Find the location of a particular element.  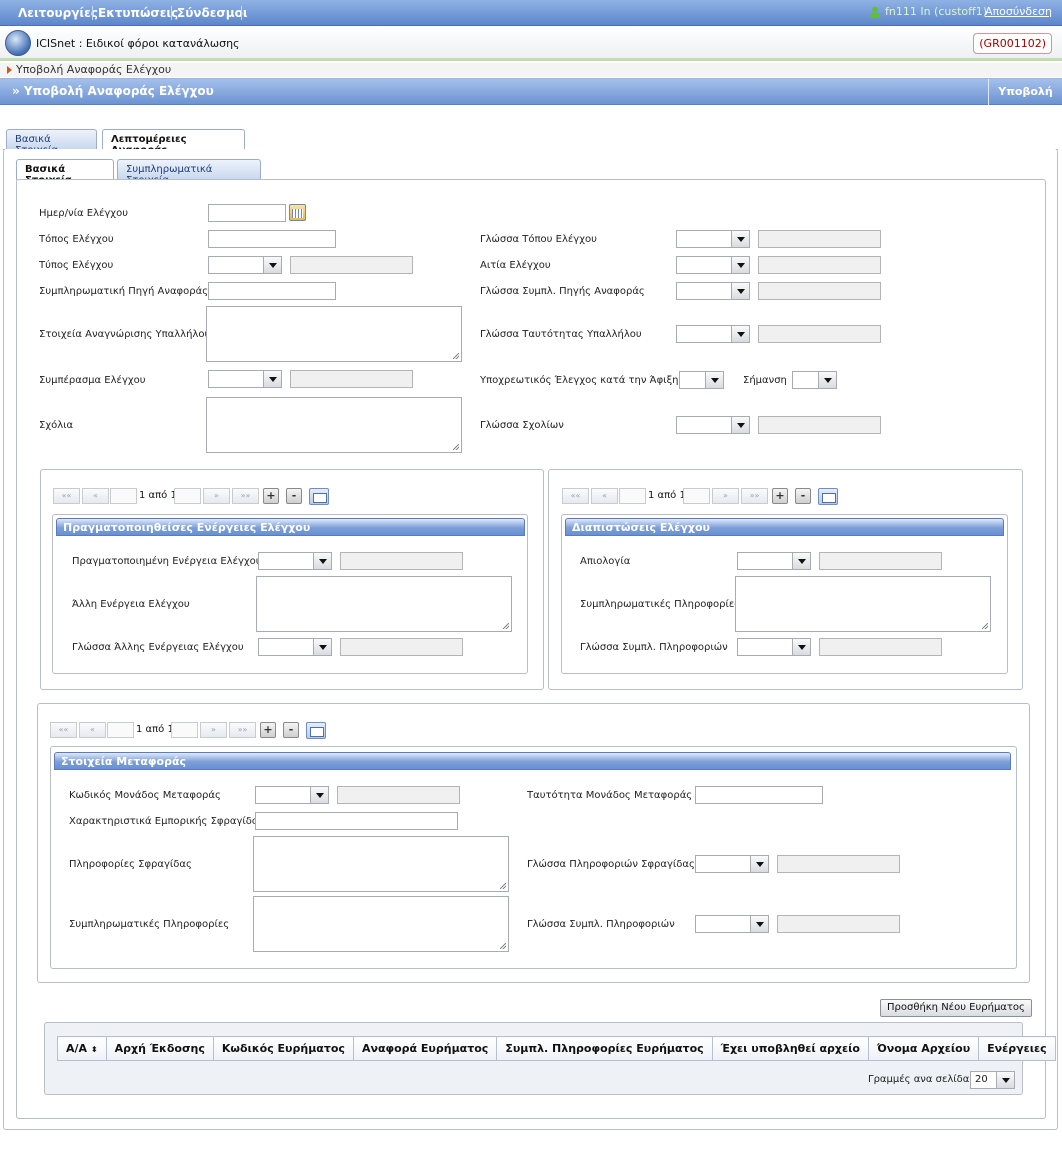

other-action-textarea is located at coordinates (384, 604).